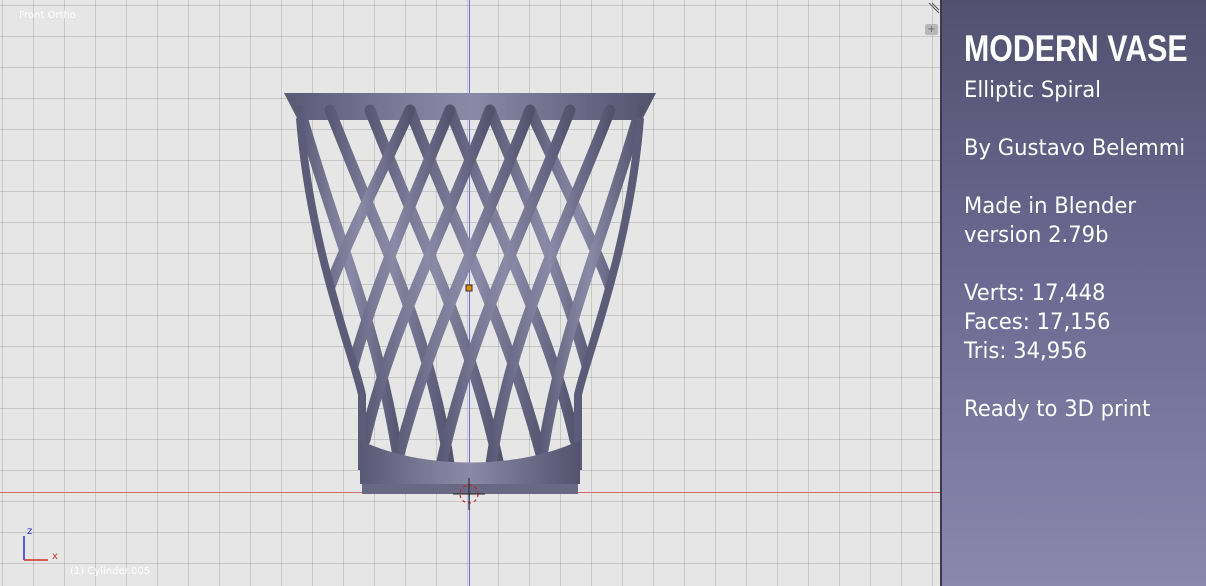 This screenshot has width=1206, height=586. I want to click on panel-version: version 2.79b, so click(1036, 235).